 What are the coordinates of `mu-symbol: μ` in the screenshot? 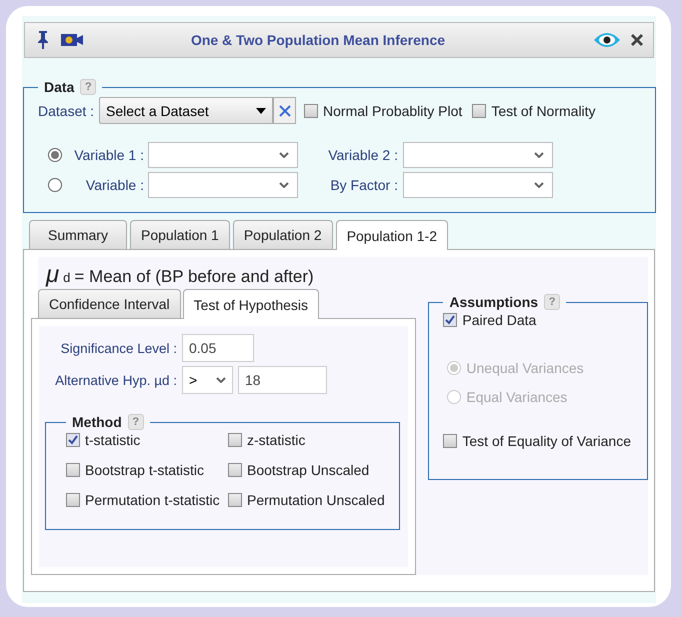 It's located at (53, 275).